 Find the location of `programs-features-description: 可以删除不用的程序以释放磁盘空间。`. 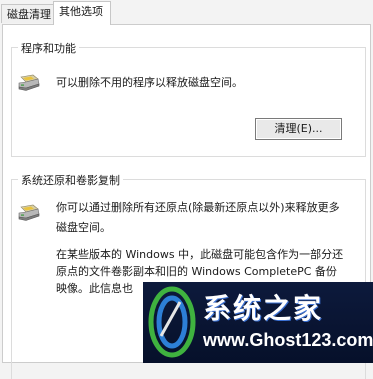

programs-features-description: 可以删除不用的程序以释放磁盘空间。 is located at coordinates (149, 82).